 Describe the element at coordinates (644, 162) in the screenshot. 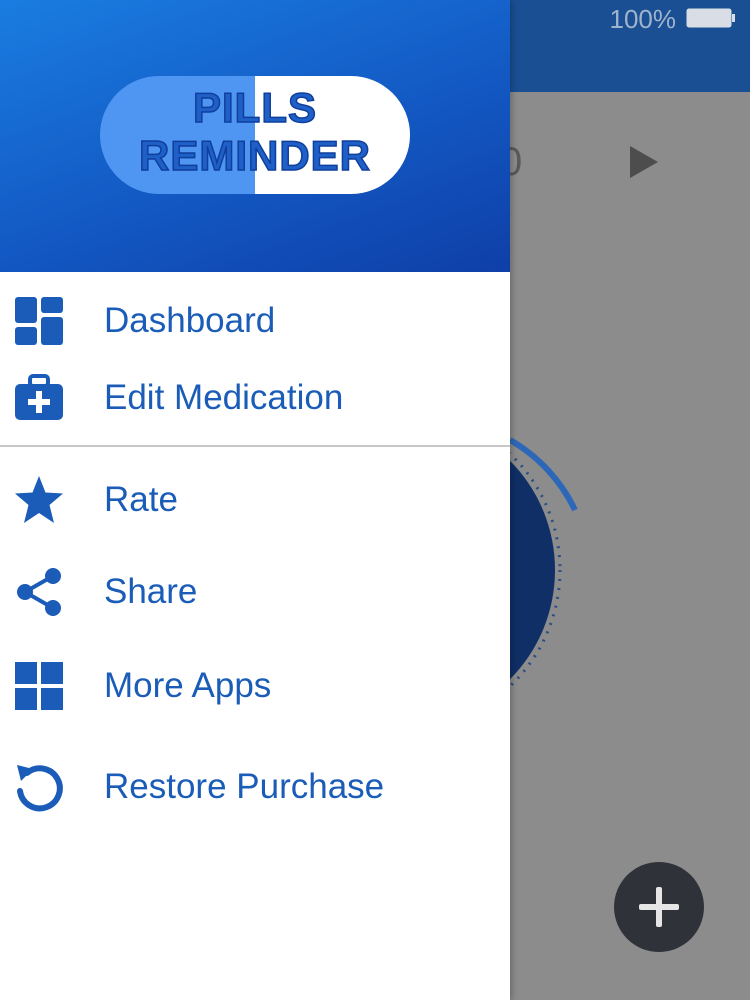

I see `play-icon` at that location.